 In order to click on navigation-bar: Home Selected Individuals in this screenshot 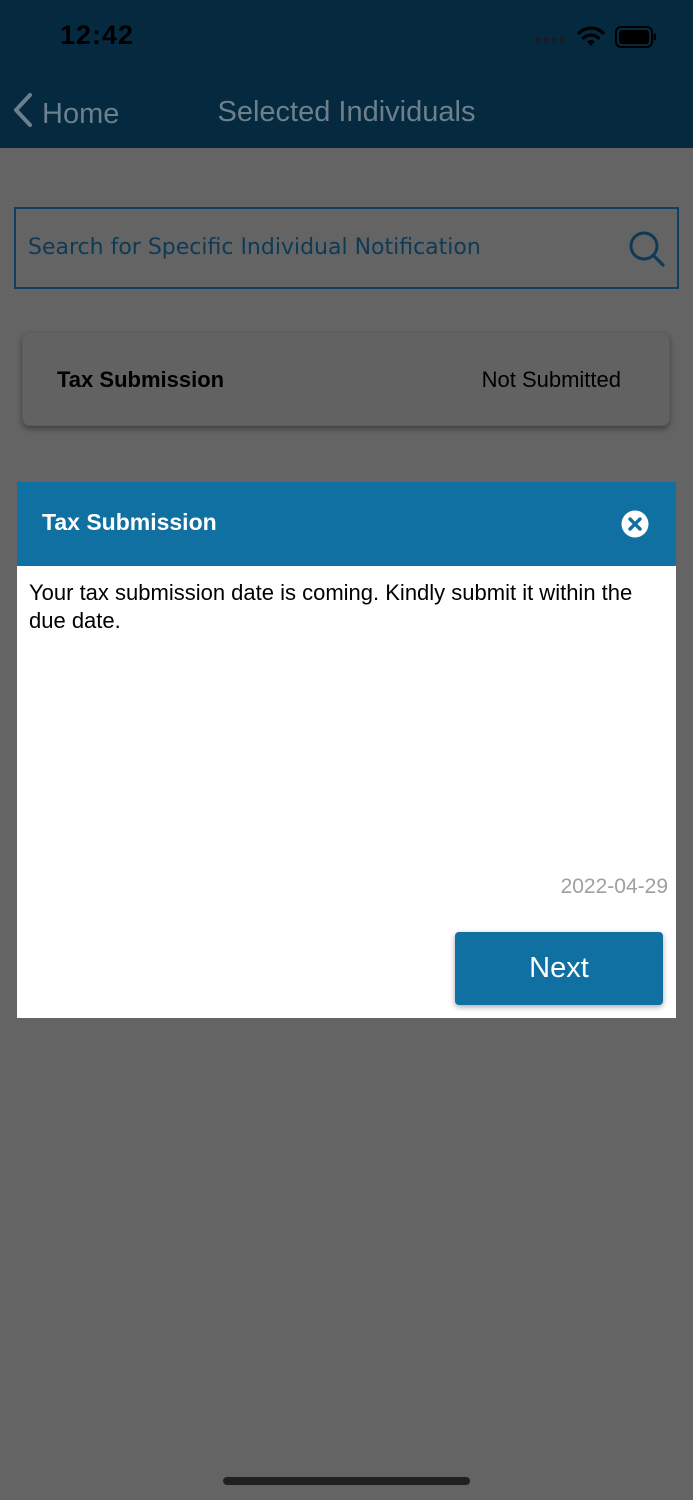, I will do `click(346, 112)`.